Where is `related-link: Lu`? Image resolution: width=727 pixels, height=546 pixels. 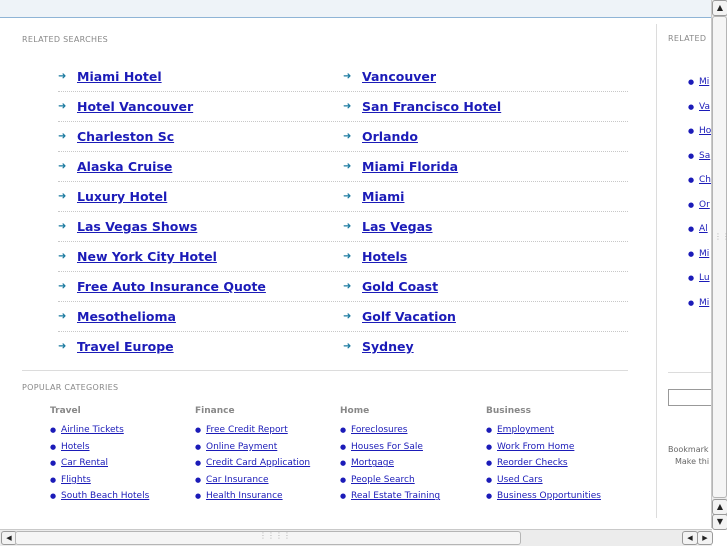
related-link: Lu is located at coordinates (704, 278).